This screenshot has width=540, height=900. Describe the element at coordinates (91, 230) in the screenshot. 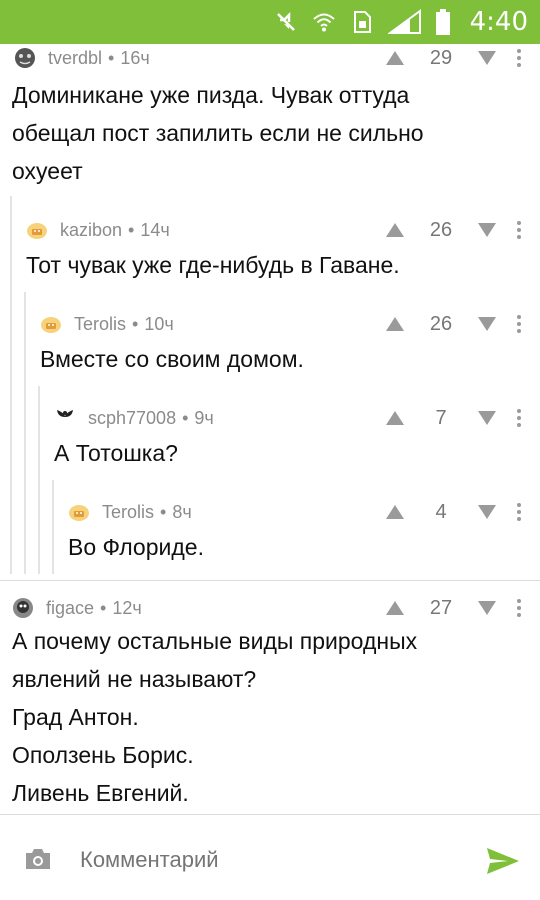

I see `author-name: kazibon` at that location.